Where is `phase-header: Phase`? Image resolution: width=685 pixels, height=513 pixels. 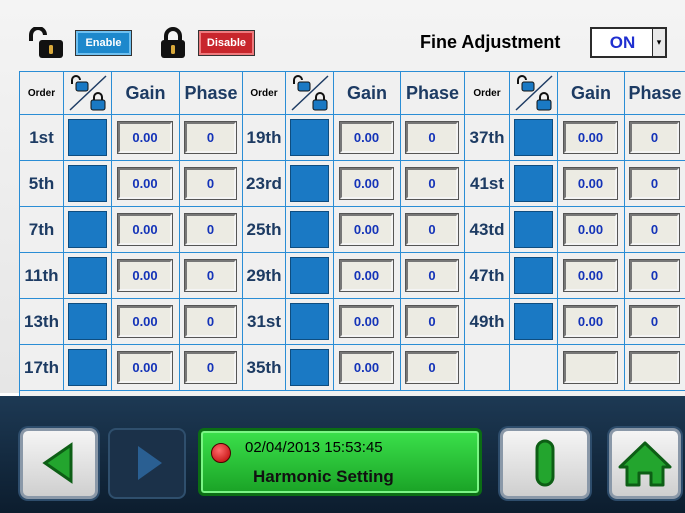
phase-header: Phase is located at coordinates (655, 93).